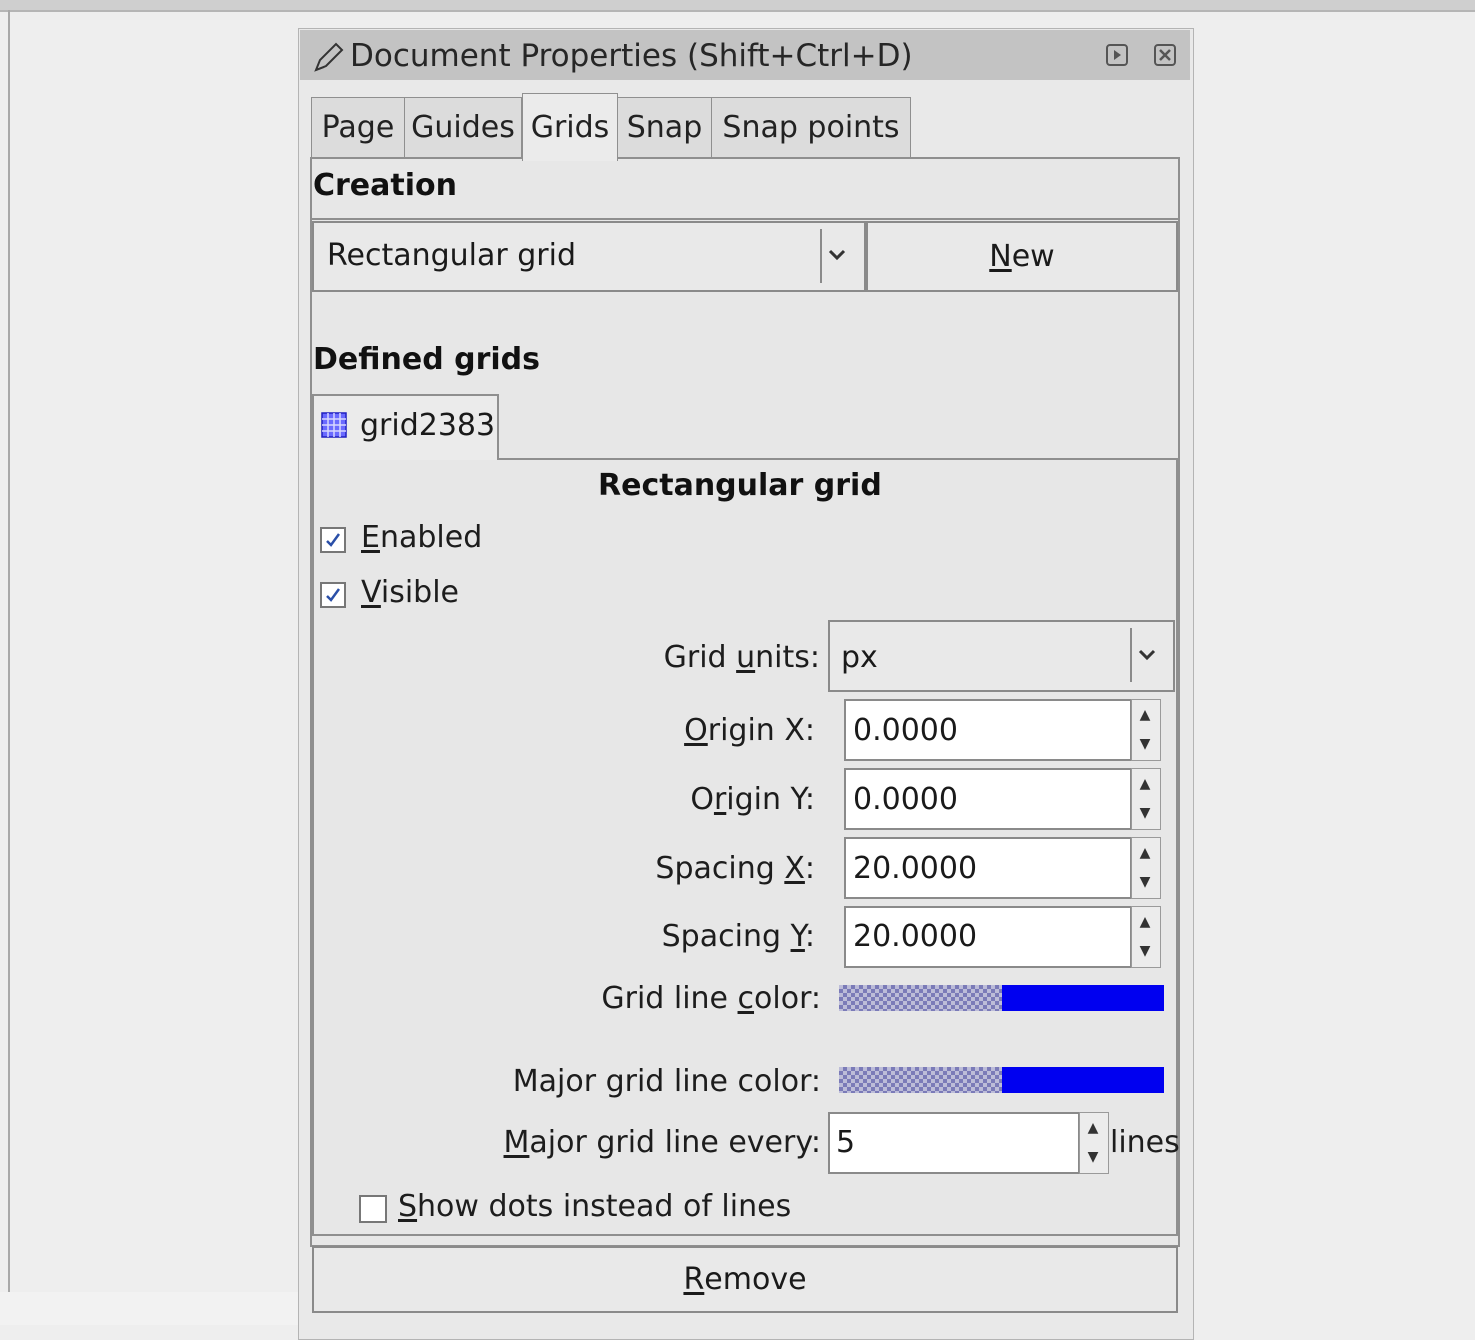  I want to click on tab-snap-label: Snap, so click(664, 127).